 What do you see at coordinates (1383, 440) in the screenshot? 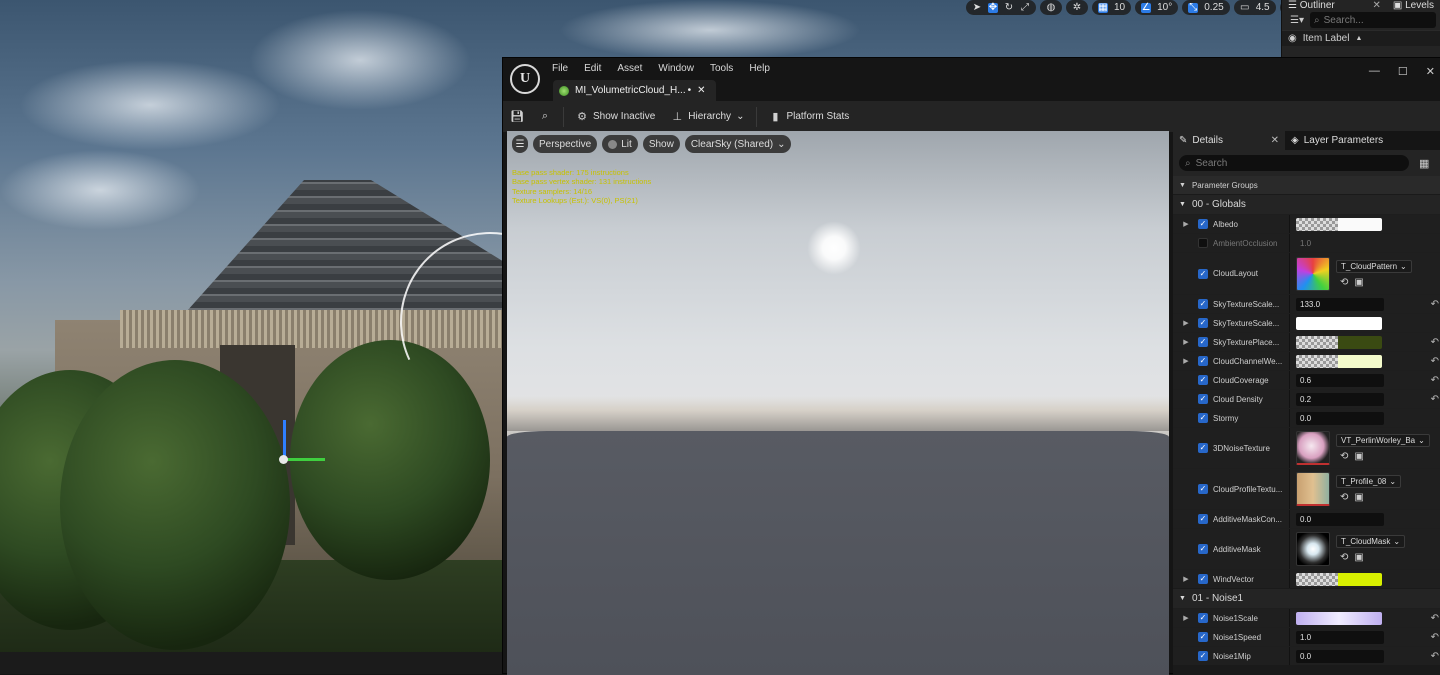
I see `texture-dropdown: VT_PerlinWorley_Ba ⌄` at bounding box center [1383, 440].